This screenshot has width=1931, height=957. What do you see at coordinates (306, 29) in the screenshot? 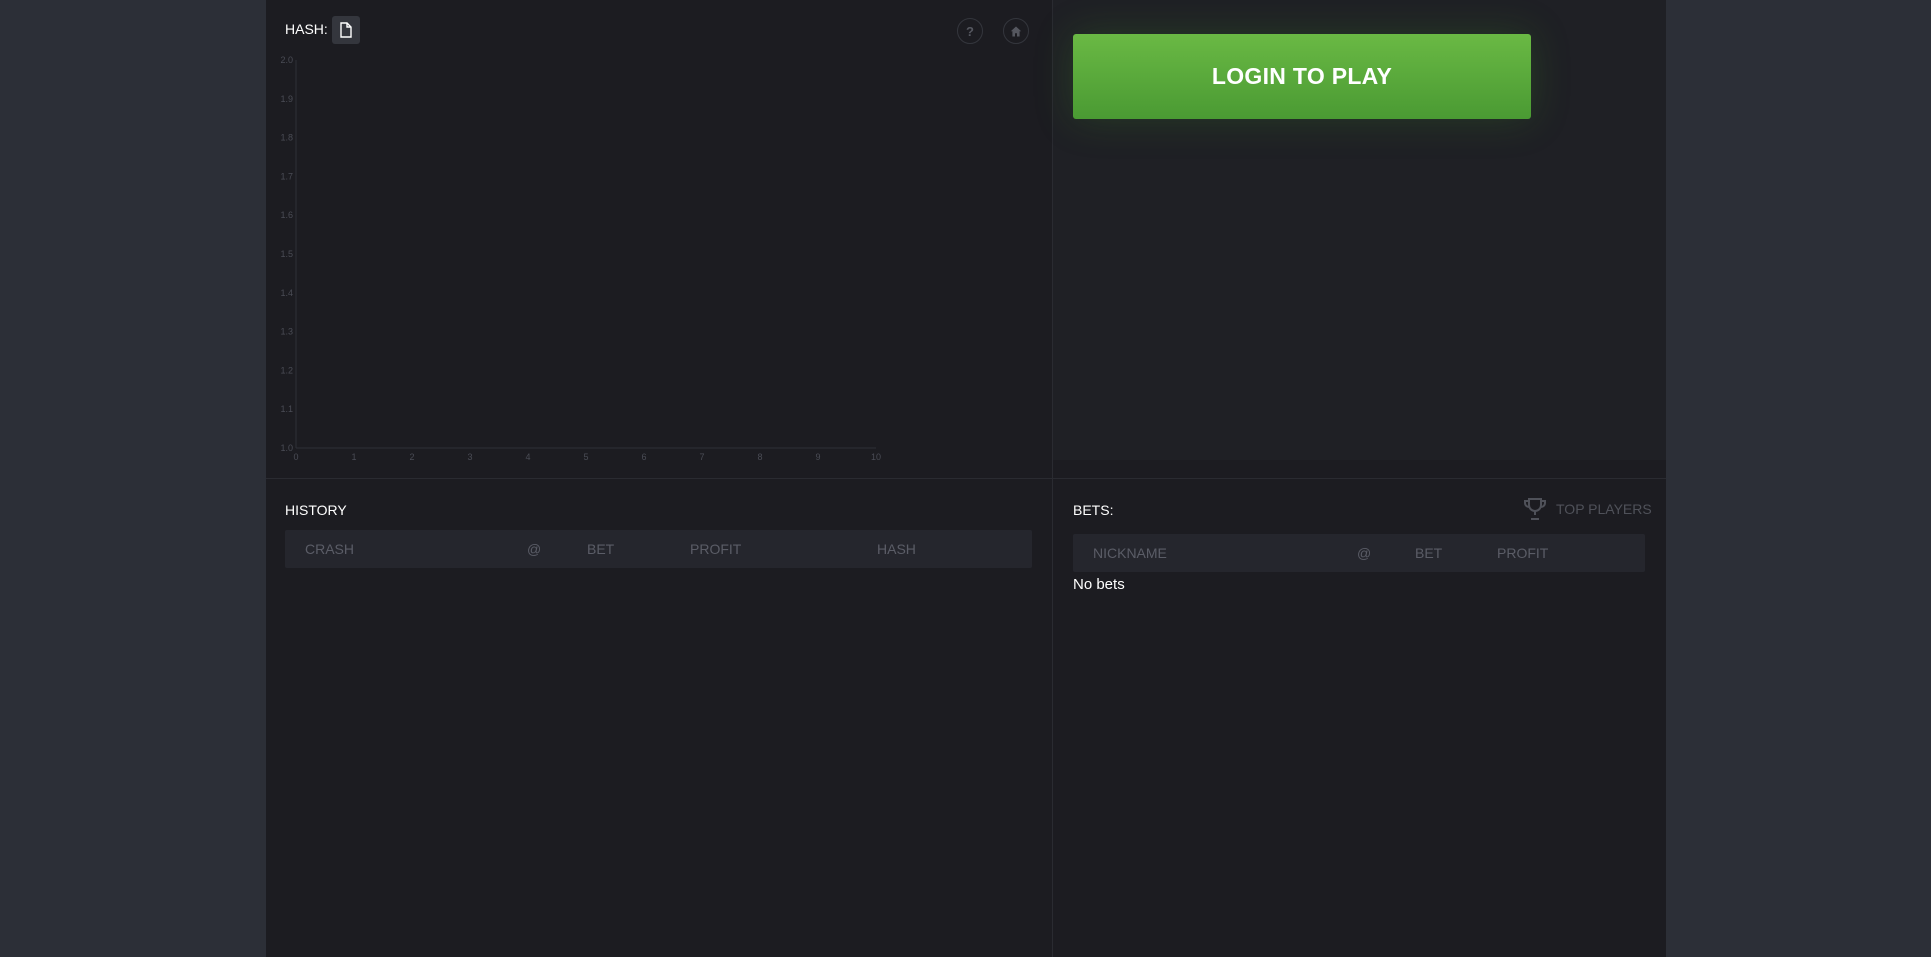
I see `hash-label: HASH:` at bounding box center [306, 29].